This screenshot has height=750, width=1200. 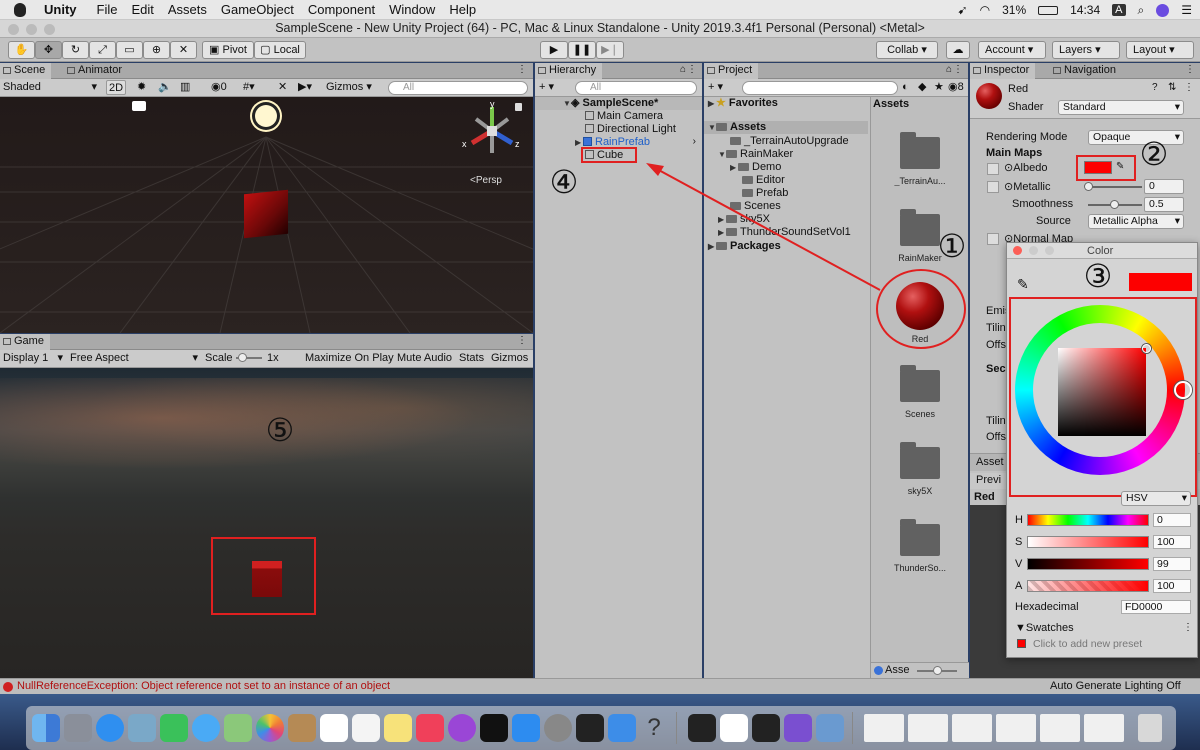 What do you see at coordinates (102, 50) in the screenshot?
I see `scale-tool-button: ⤢` at bounding box center [102, 50].